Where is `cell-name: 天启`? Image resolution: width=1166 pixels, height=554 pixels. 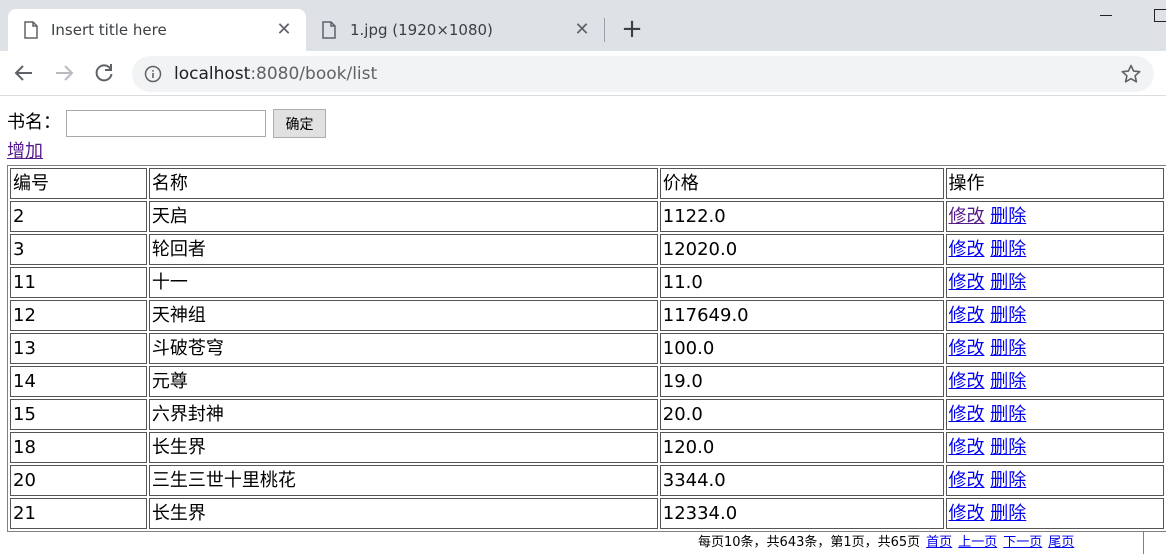 cell-name: 天启 is located at coordinates (403, 216).